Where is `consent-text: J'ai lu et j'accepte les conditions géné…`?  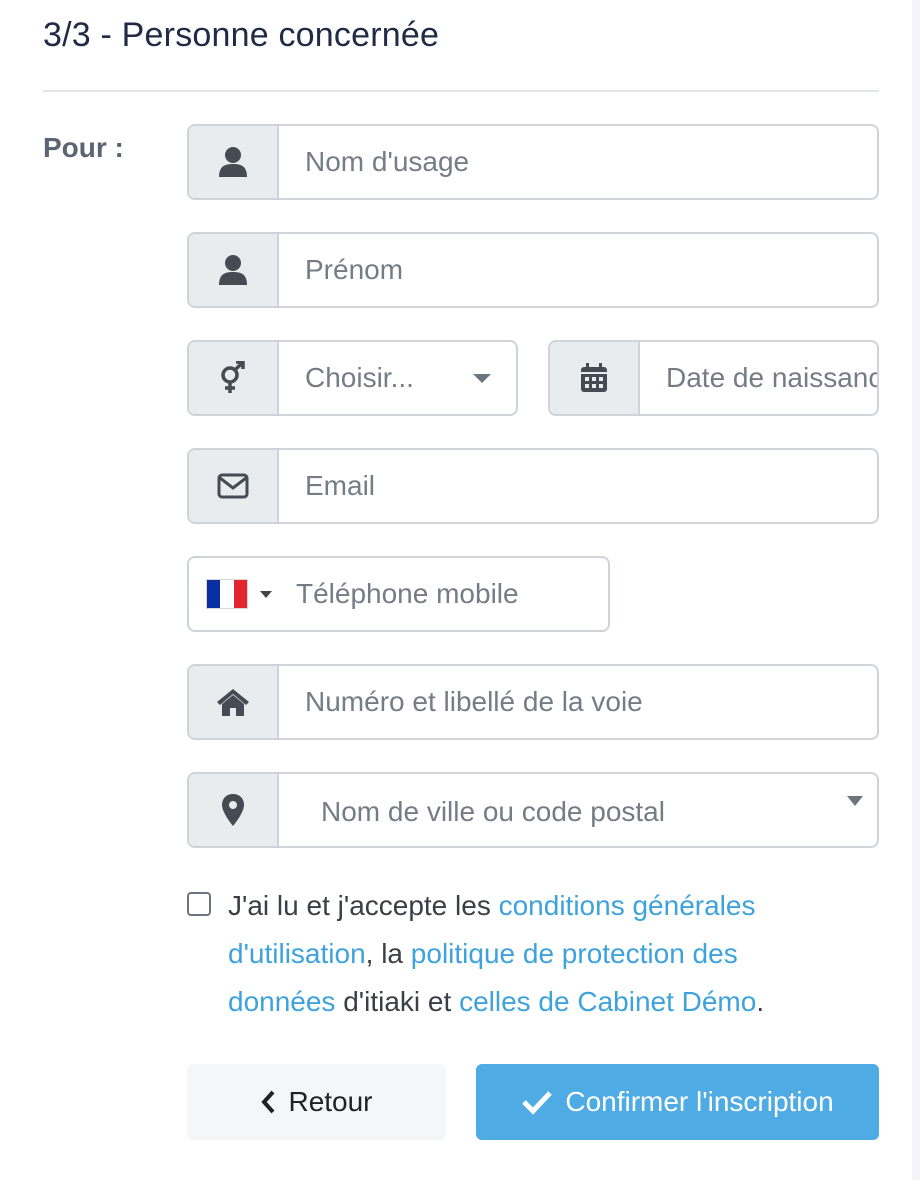 consent-text: J'ai lu et j'accepte les conditions géné… is located at coordinates (527, 954).